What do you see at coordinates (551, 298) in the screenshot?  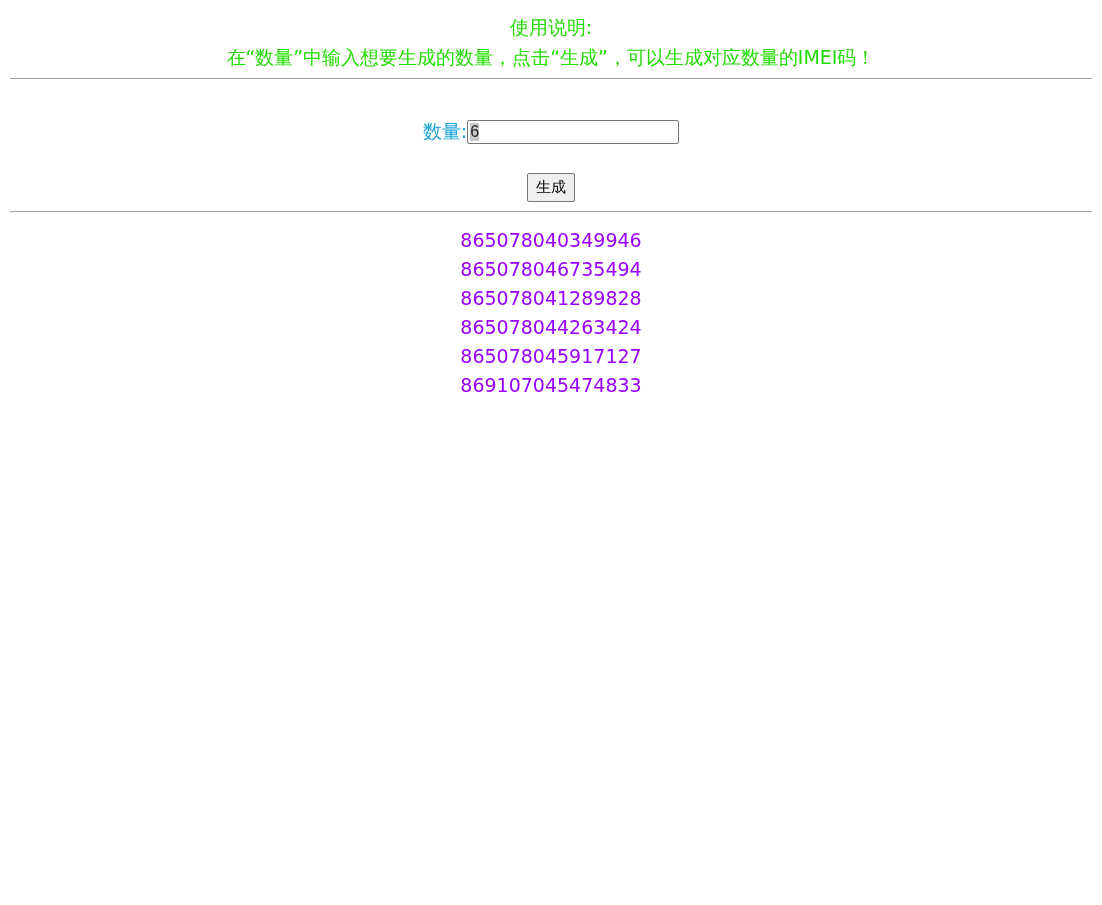 I see `imei-number: 865078041289828` at bounding box center [551, 298].